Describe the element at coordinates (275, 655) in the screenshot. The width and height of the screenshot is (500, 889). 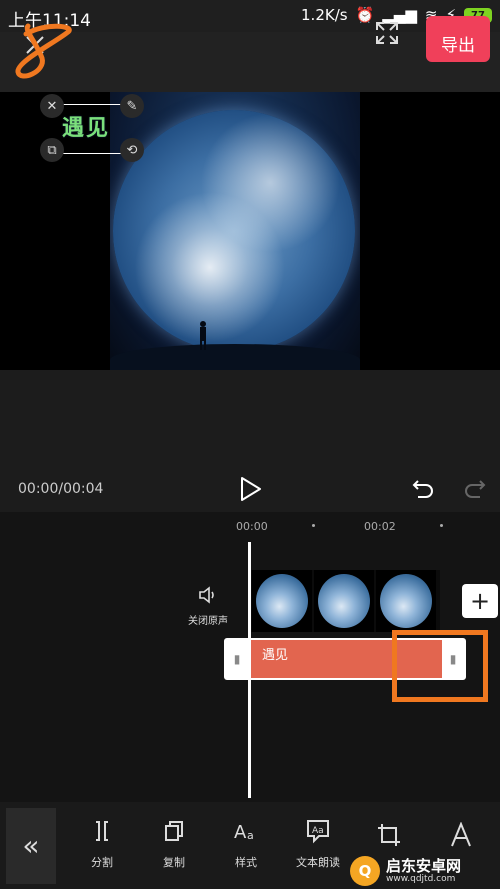
I see `text-track-label: 遇见` at that location.